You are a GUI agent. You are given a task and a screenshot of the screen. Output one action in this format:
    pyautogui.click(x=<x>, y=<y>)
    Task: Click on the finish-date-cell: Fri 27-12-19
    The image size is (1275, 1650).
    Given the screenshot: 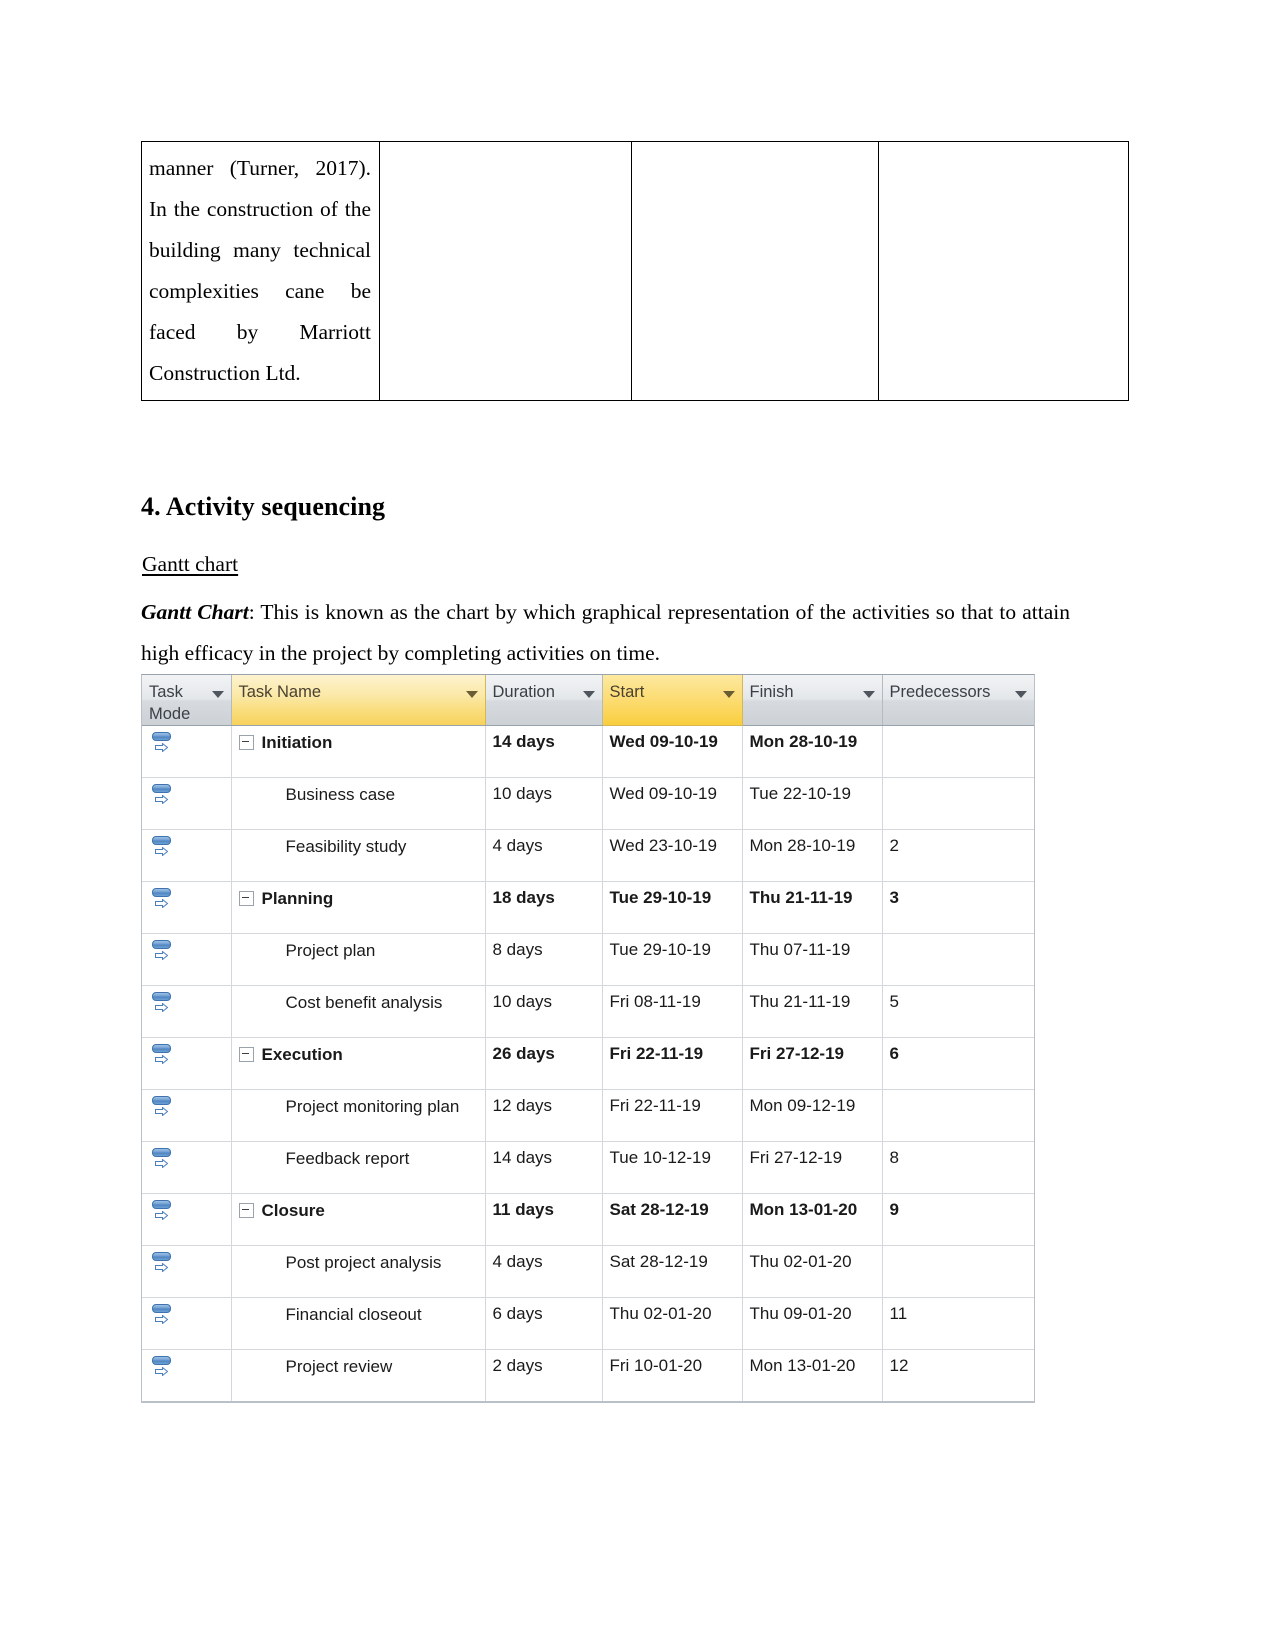 What is the action you would take?
    pyautogui.click(x=812, y=1063)
    